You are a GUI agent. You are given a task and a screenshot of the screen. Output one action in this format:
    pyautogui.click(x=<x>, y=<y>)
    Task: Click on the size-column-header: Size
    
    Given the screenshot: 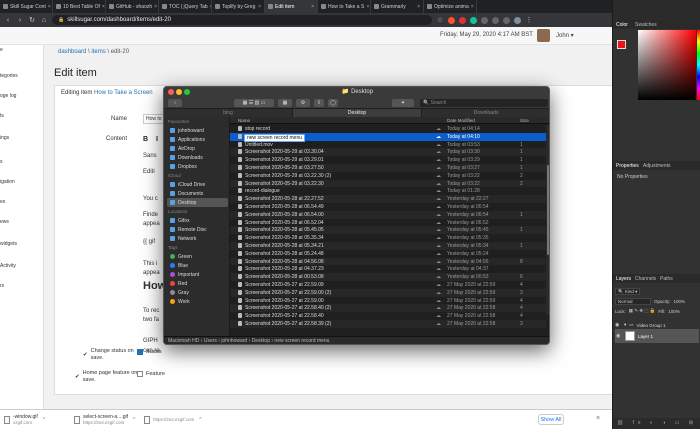 What is the action you would take?
    pyautogui.click(x=524, y=120)
    